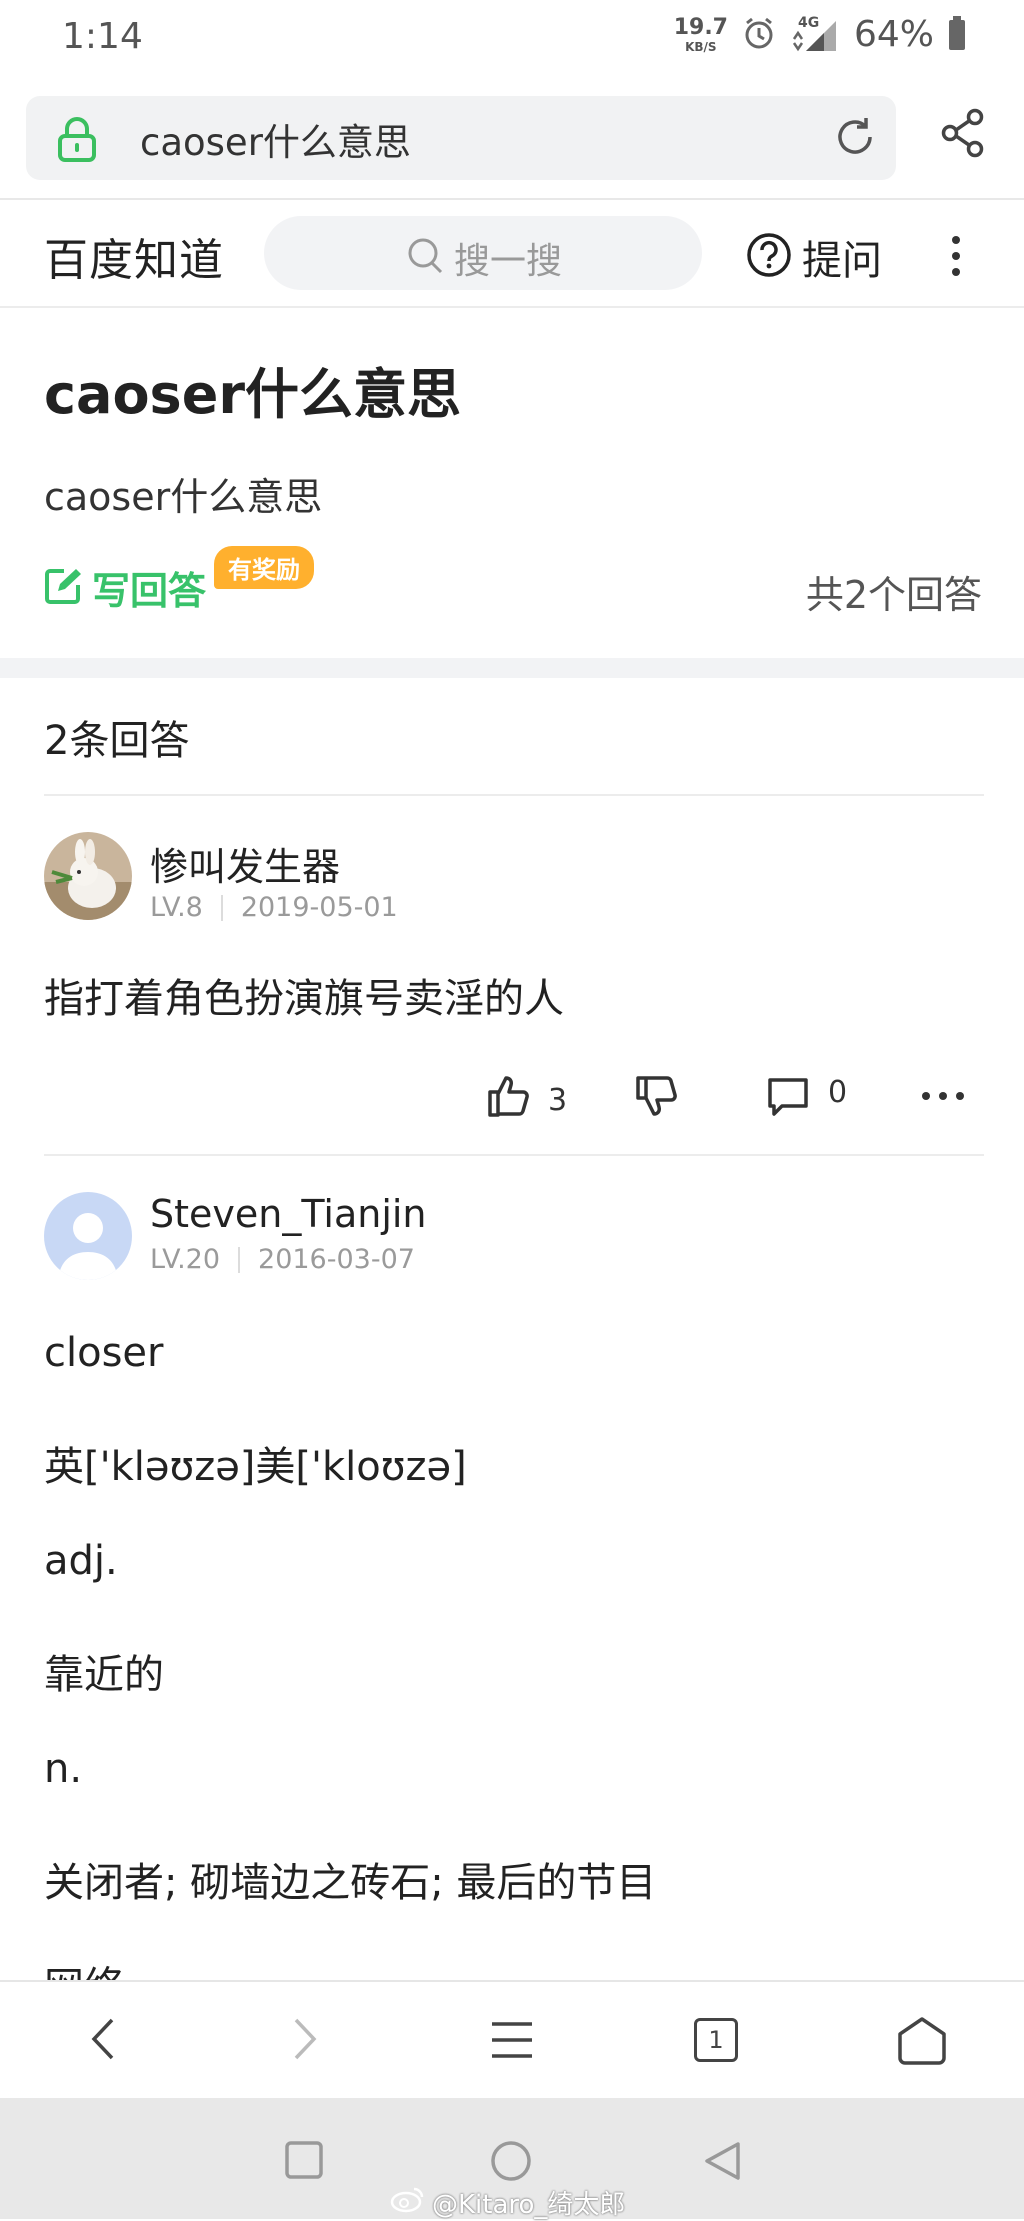 This screenshot has width=1024, height=2221. What do you see at coordinates (922, 2043) in the screenshot?
I see `home-icon` at bounding box center [922, 2043].